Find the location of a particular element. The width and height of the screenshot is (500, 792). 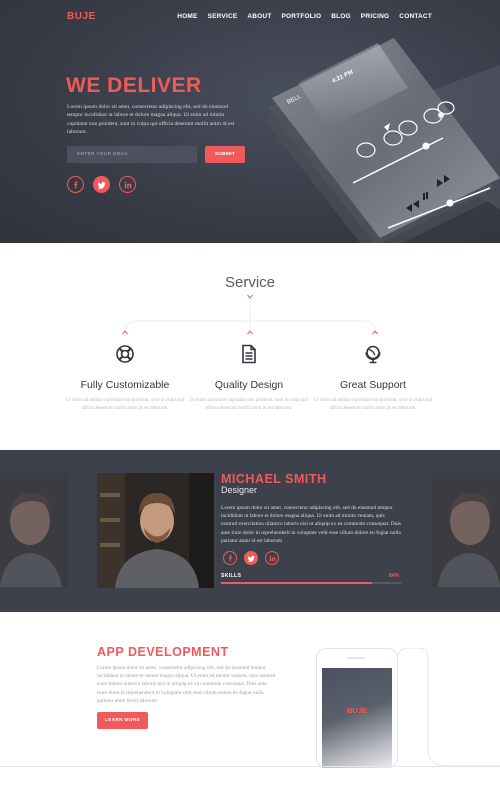

profile-linkedin-button is located at coordinates (272, 558).